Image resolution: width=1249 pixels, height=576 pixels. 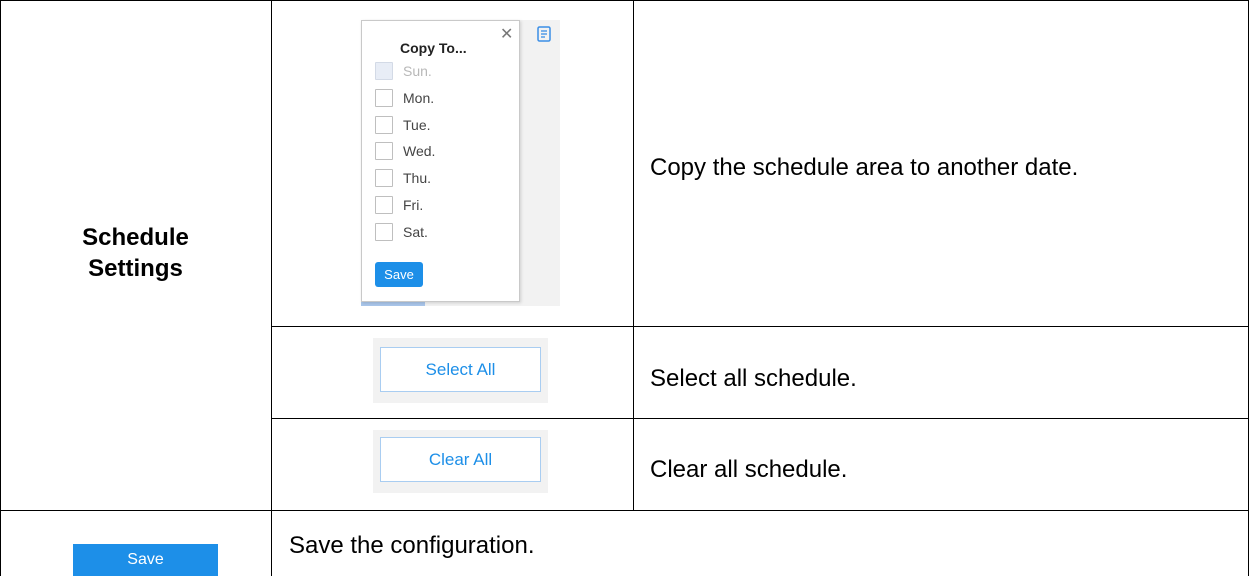 I want to click on day-label-sat: Sat., so click(x=415, y=232).